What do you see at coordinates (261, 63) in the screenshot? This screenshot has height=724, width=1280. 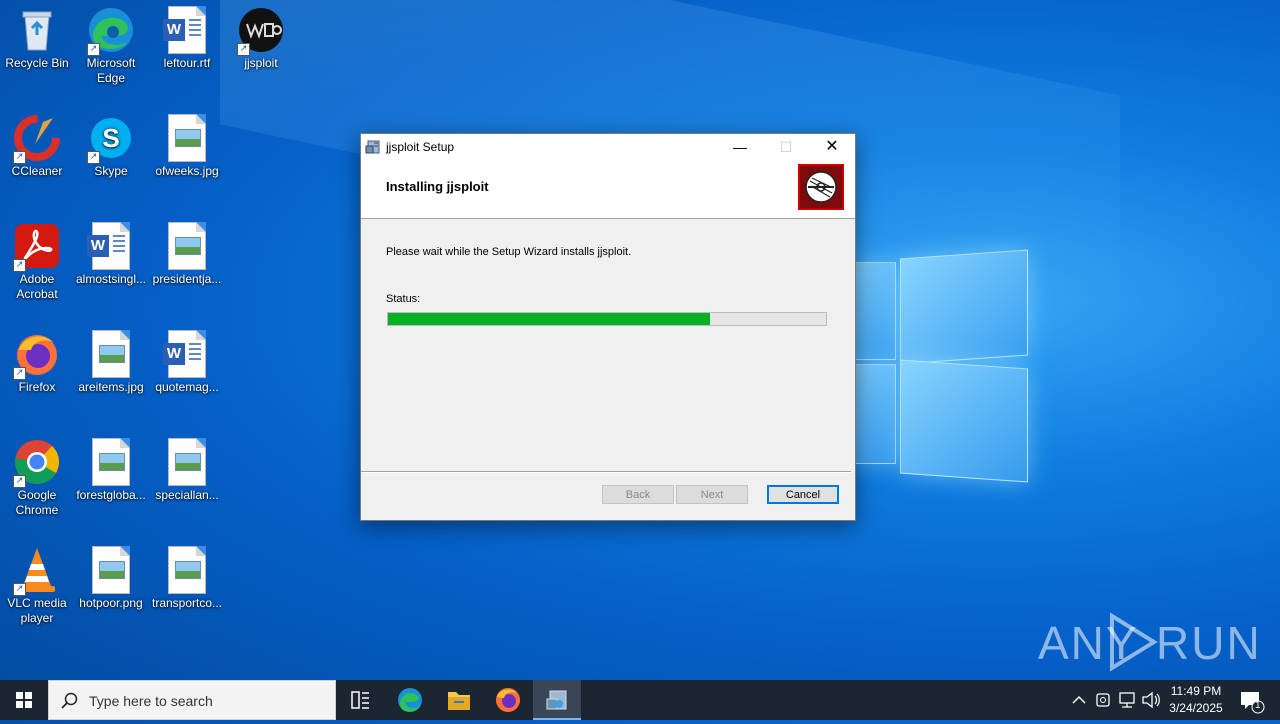 I see `desktop-icon-label: jjsploit` at bounding box center [261, 63].